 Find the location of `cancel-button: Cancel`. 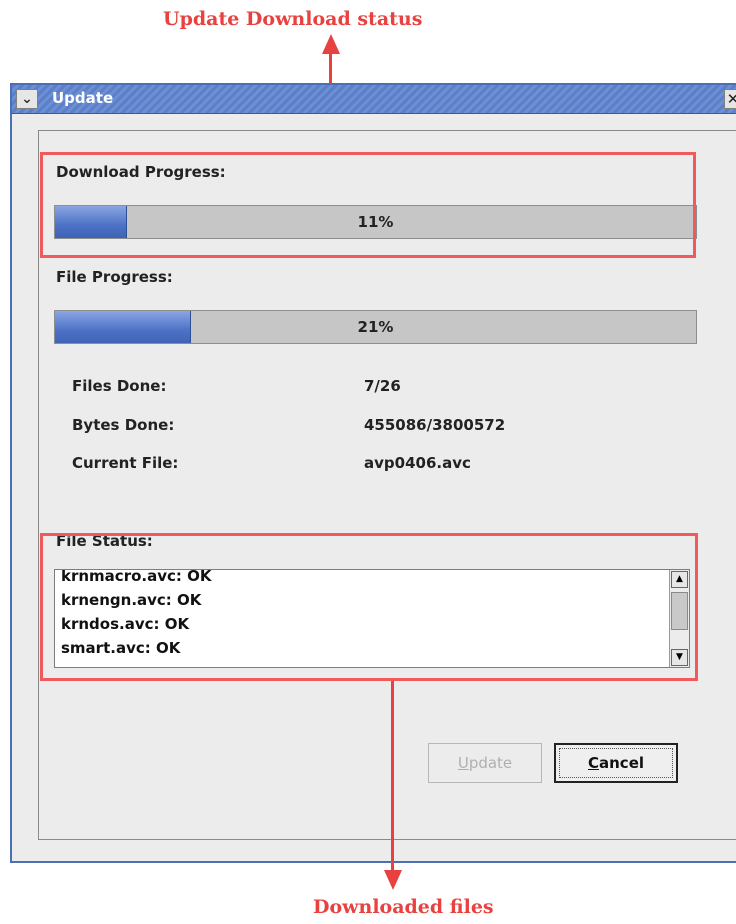

cancel-button: Cancel is located at coordinates (616, 763).